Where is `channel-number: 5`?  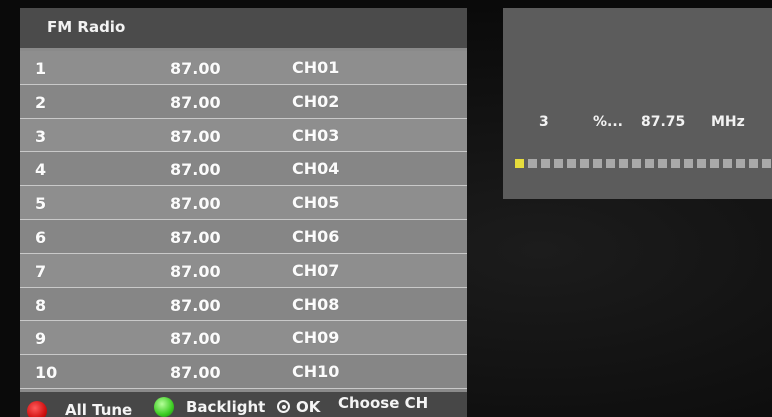
channel-number: 5 is located at coordinates (41, 204).